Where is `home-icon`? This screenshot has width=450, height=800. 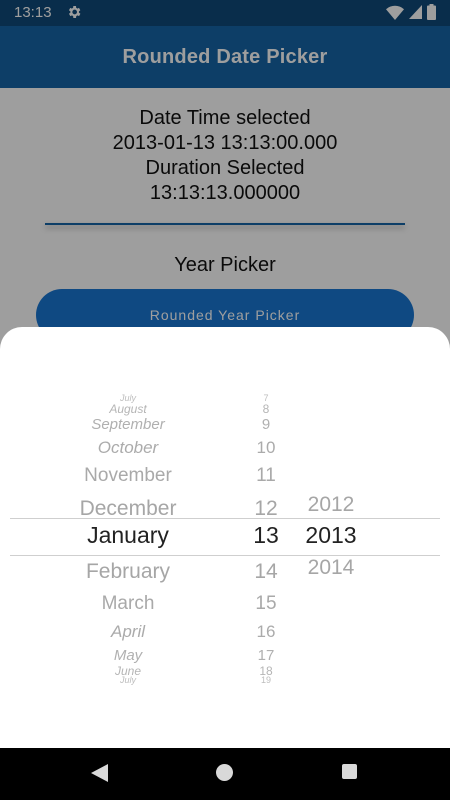
home-icon is located at coordinates (224, 772).